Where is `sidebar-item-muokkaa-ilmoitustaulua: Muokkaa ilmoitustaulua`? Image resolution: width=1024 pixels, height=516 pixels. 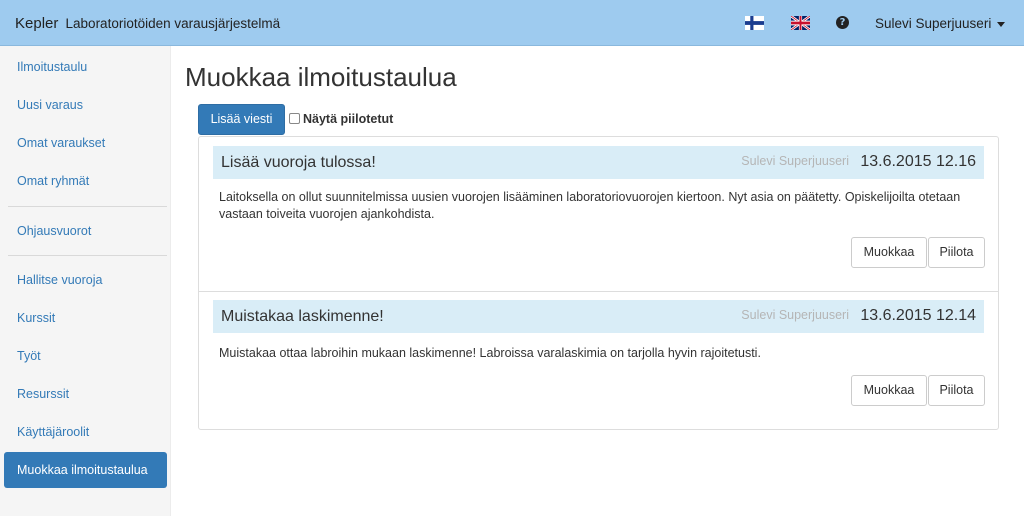 sidebar-item-muokkaa-ilmoitustaulua: Muokkaa ilmoitustaulua is located at coordinates (85, 470).